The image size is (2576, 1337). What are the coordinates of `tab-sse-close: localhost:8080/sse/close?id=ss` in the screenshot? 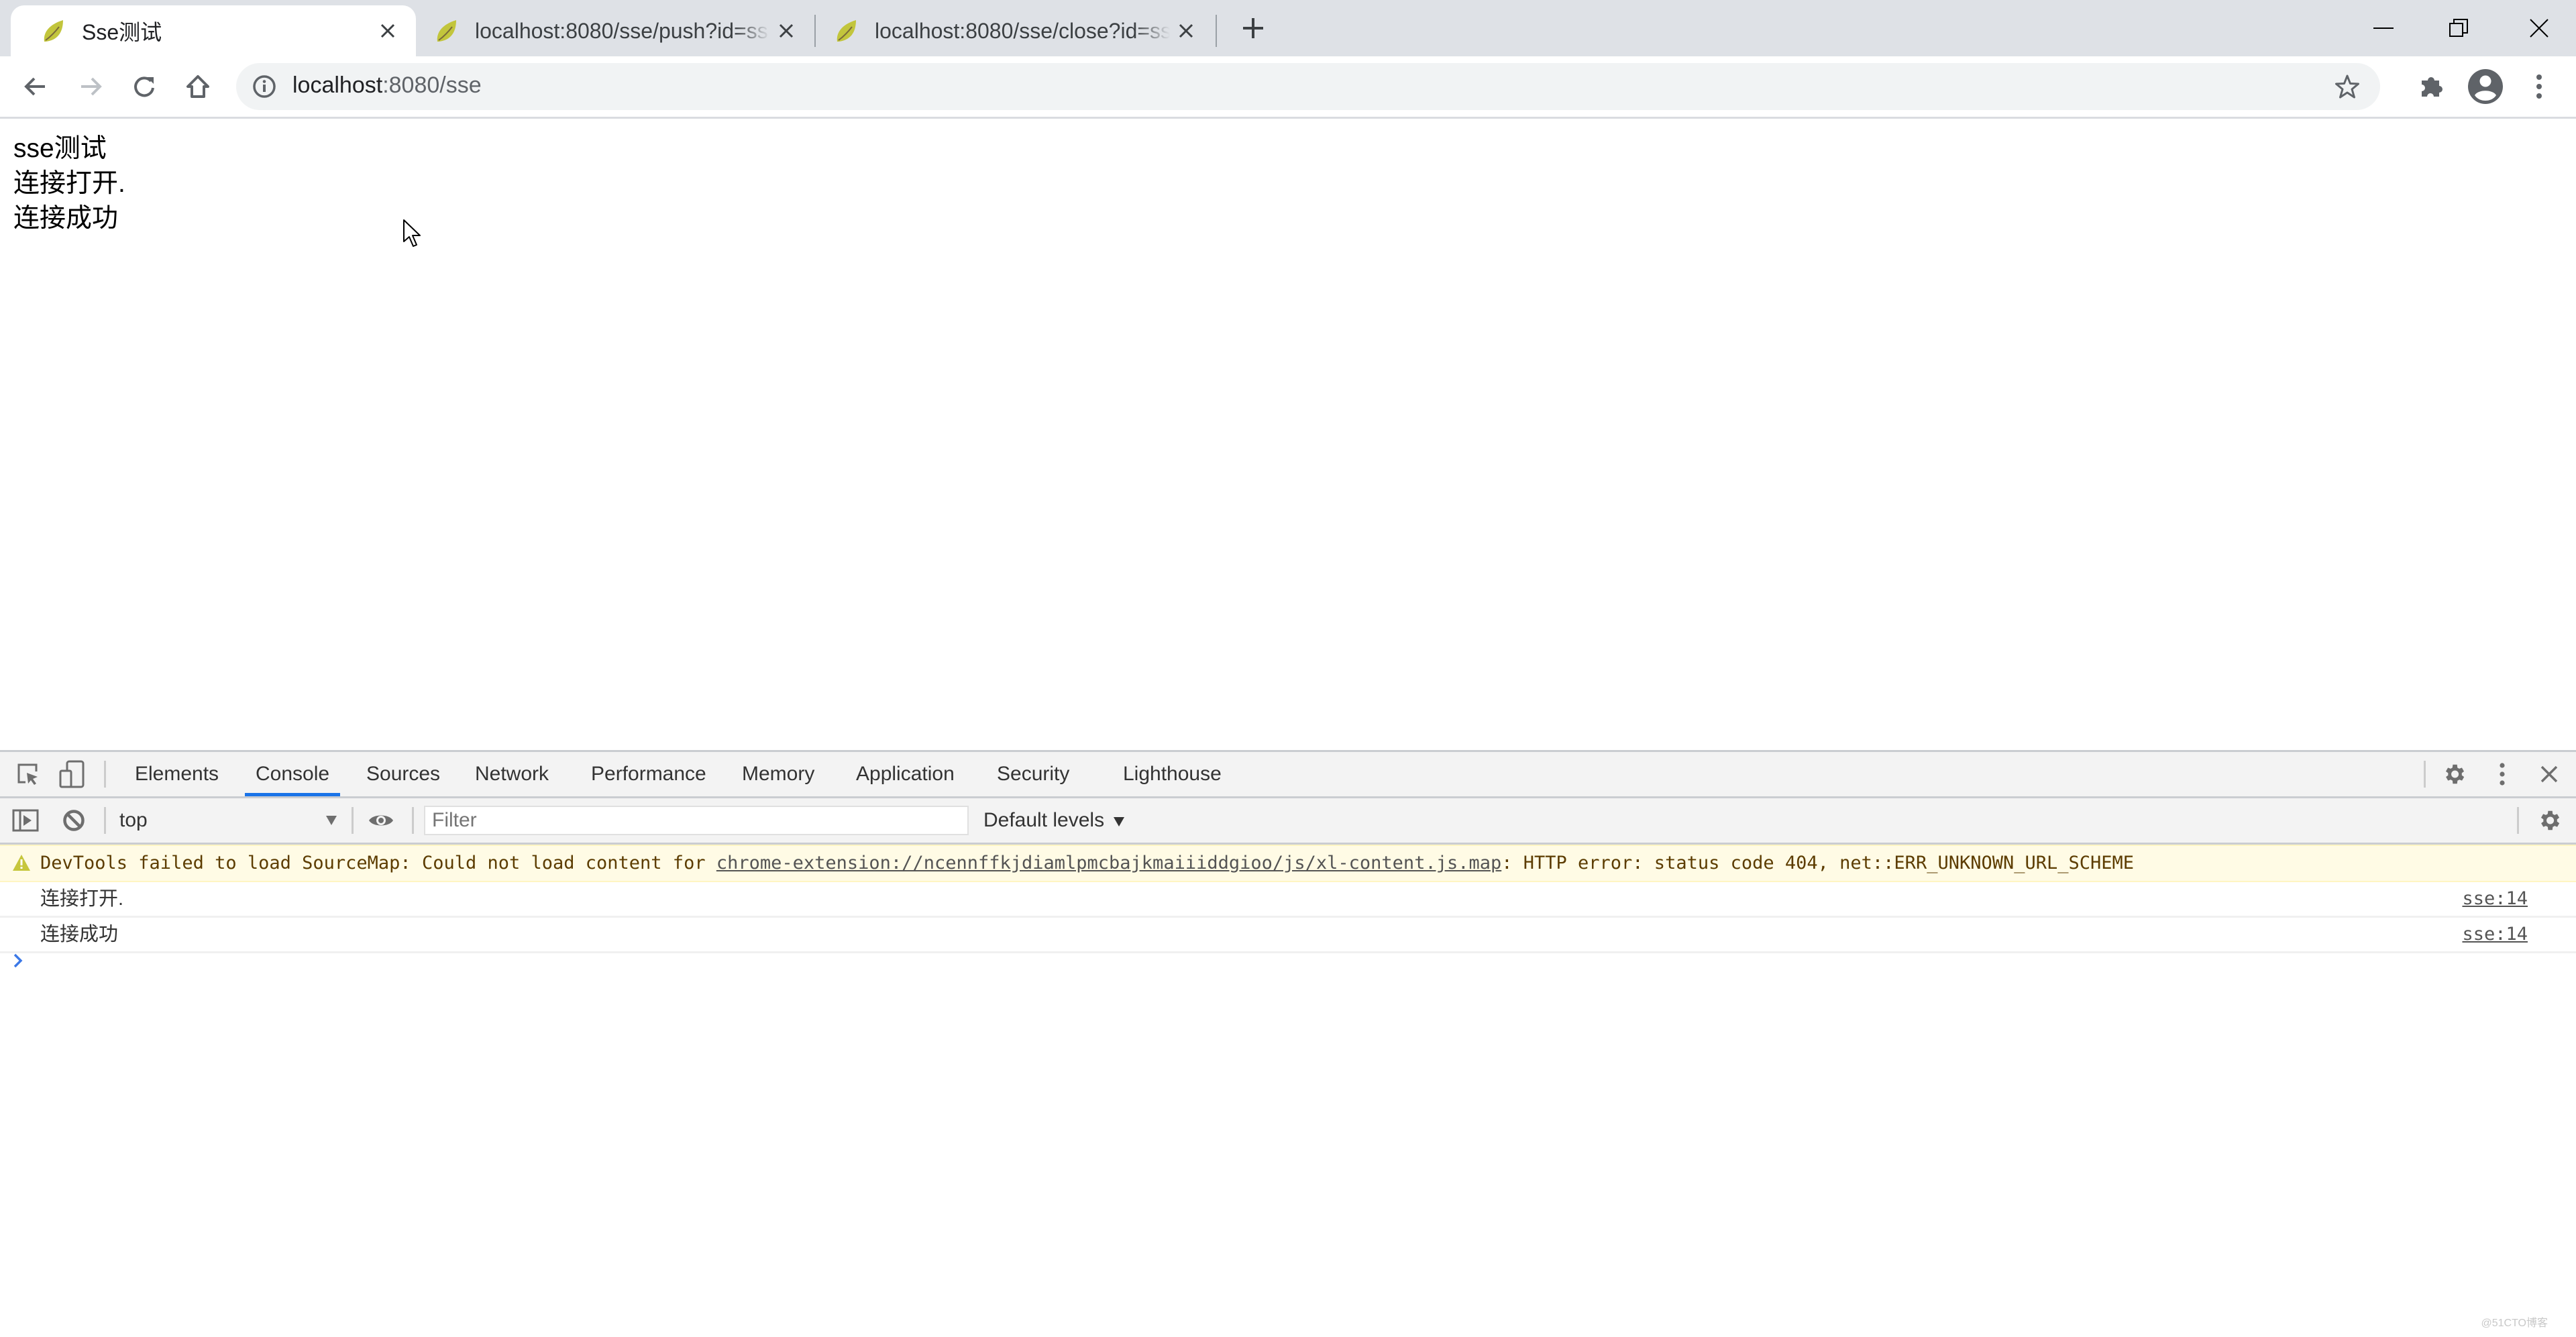 It's located at (1015, 30).